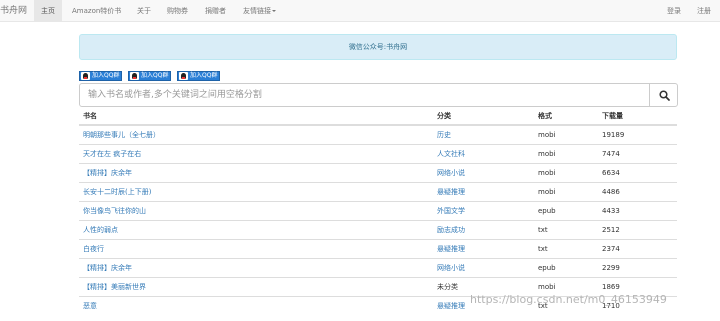 Image resolution: width=720 pixels, height=321 pixels. I want to click on book-title-link: 人性的弱点, so click(100, 230).